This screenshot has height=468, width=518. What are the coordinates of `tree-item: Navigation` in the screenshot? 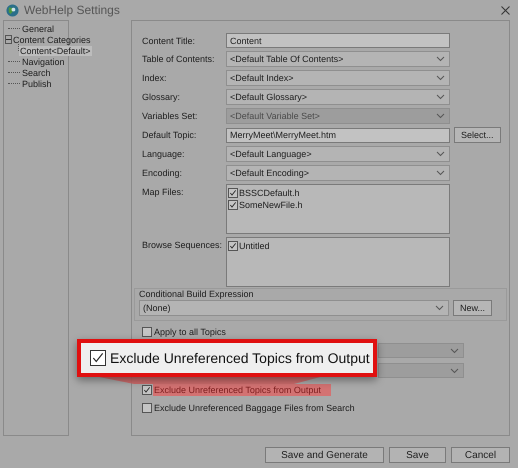 It's located at (43, 61).